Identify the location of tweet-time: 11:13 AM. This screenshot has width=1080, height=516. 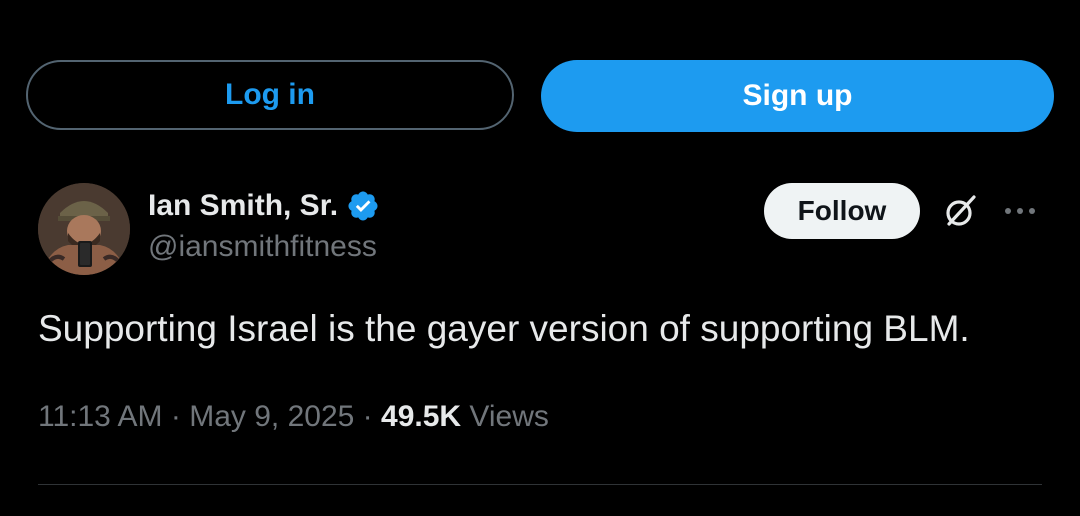
(100, 416).